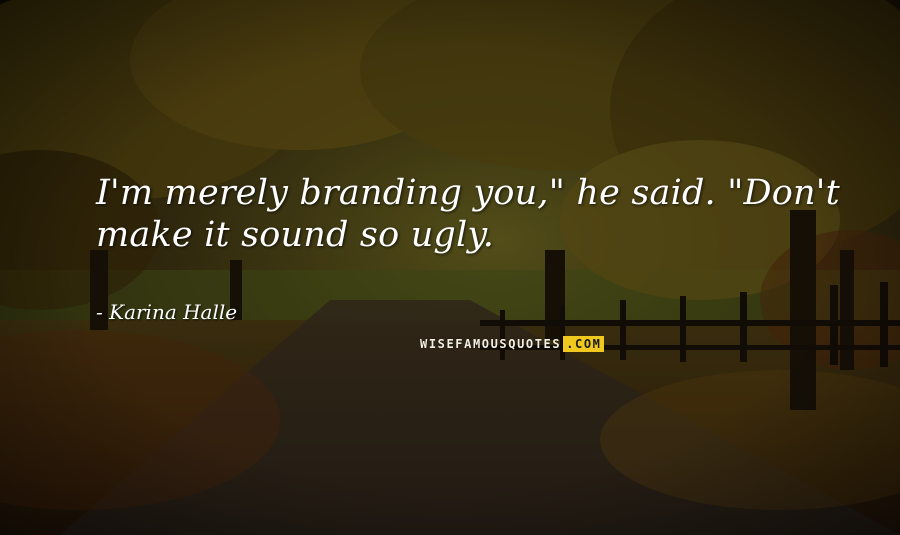  I want to click on author-dash: -, so click(103, 312).